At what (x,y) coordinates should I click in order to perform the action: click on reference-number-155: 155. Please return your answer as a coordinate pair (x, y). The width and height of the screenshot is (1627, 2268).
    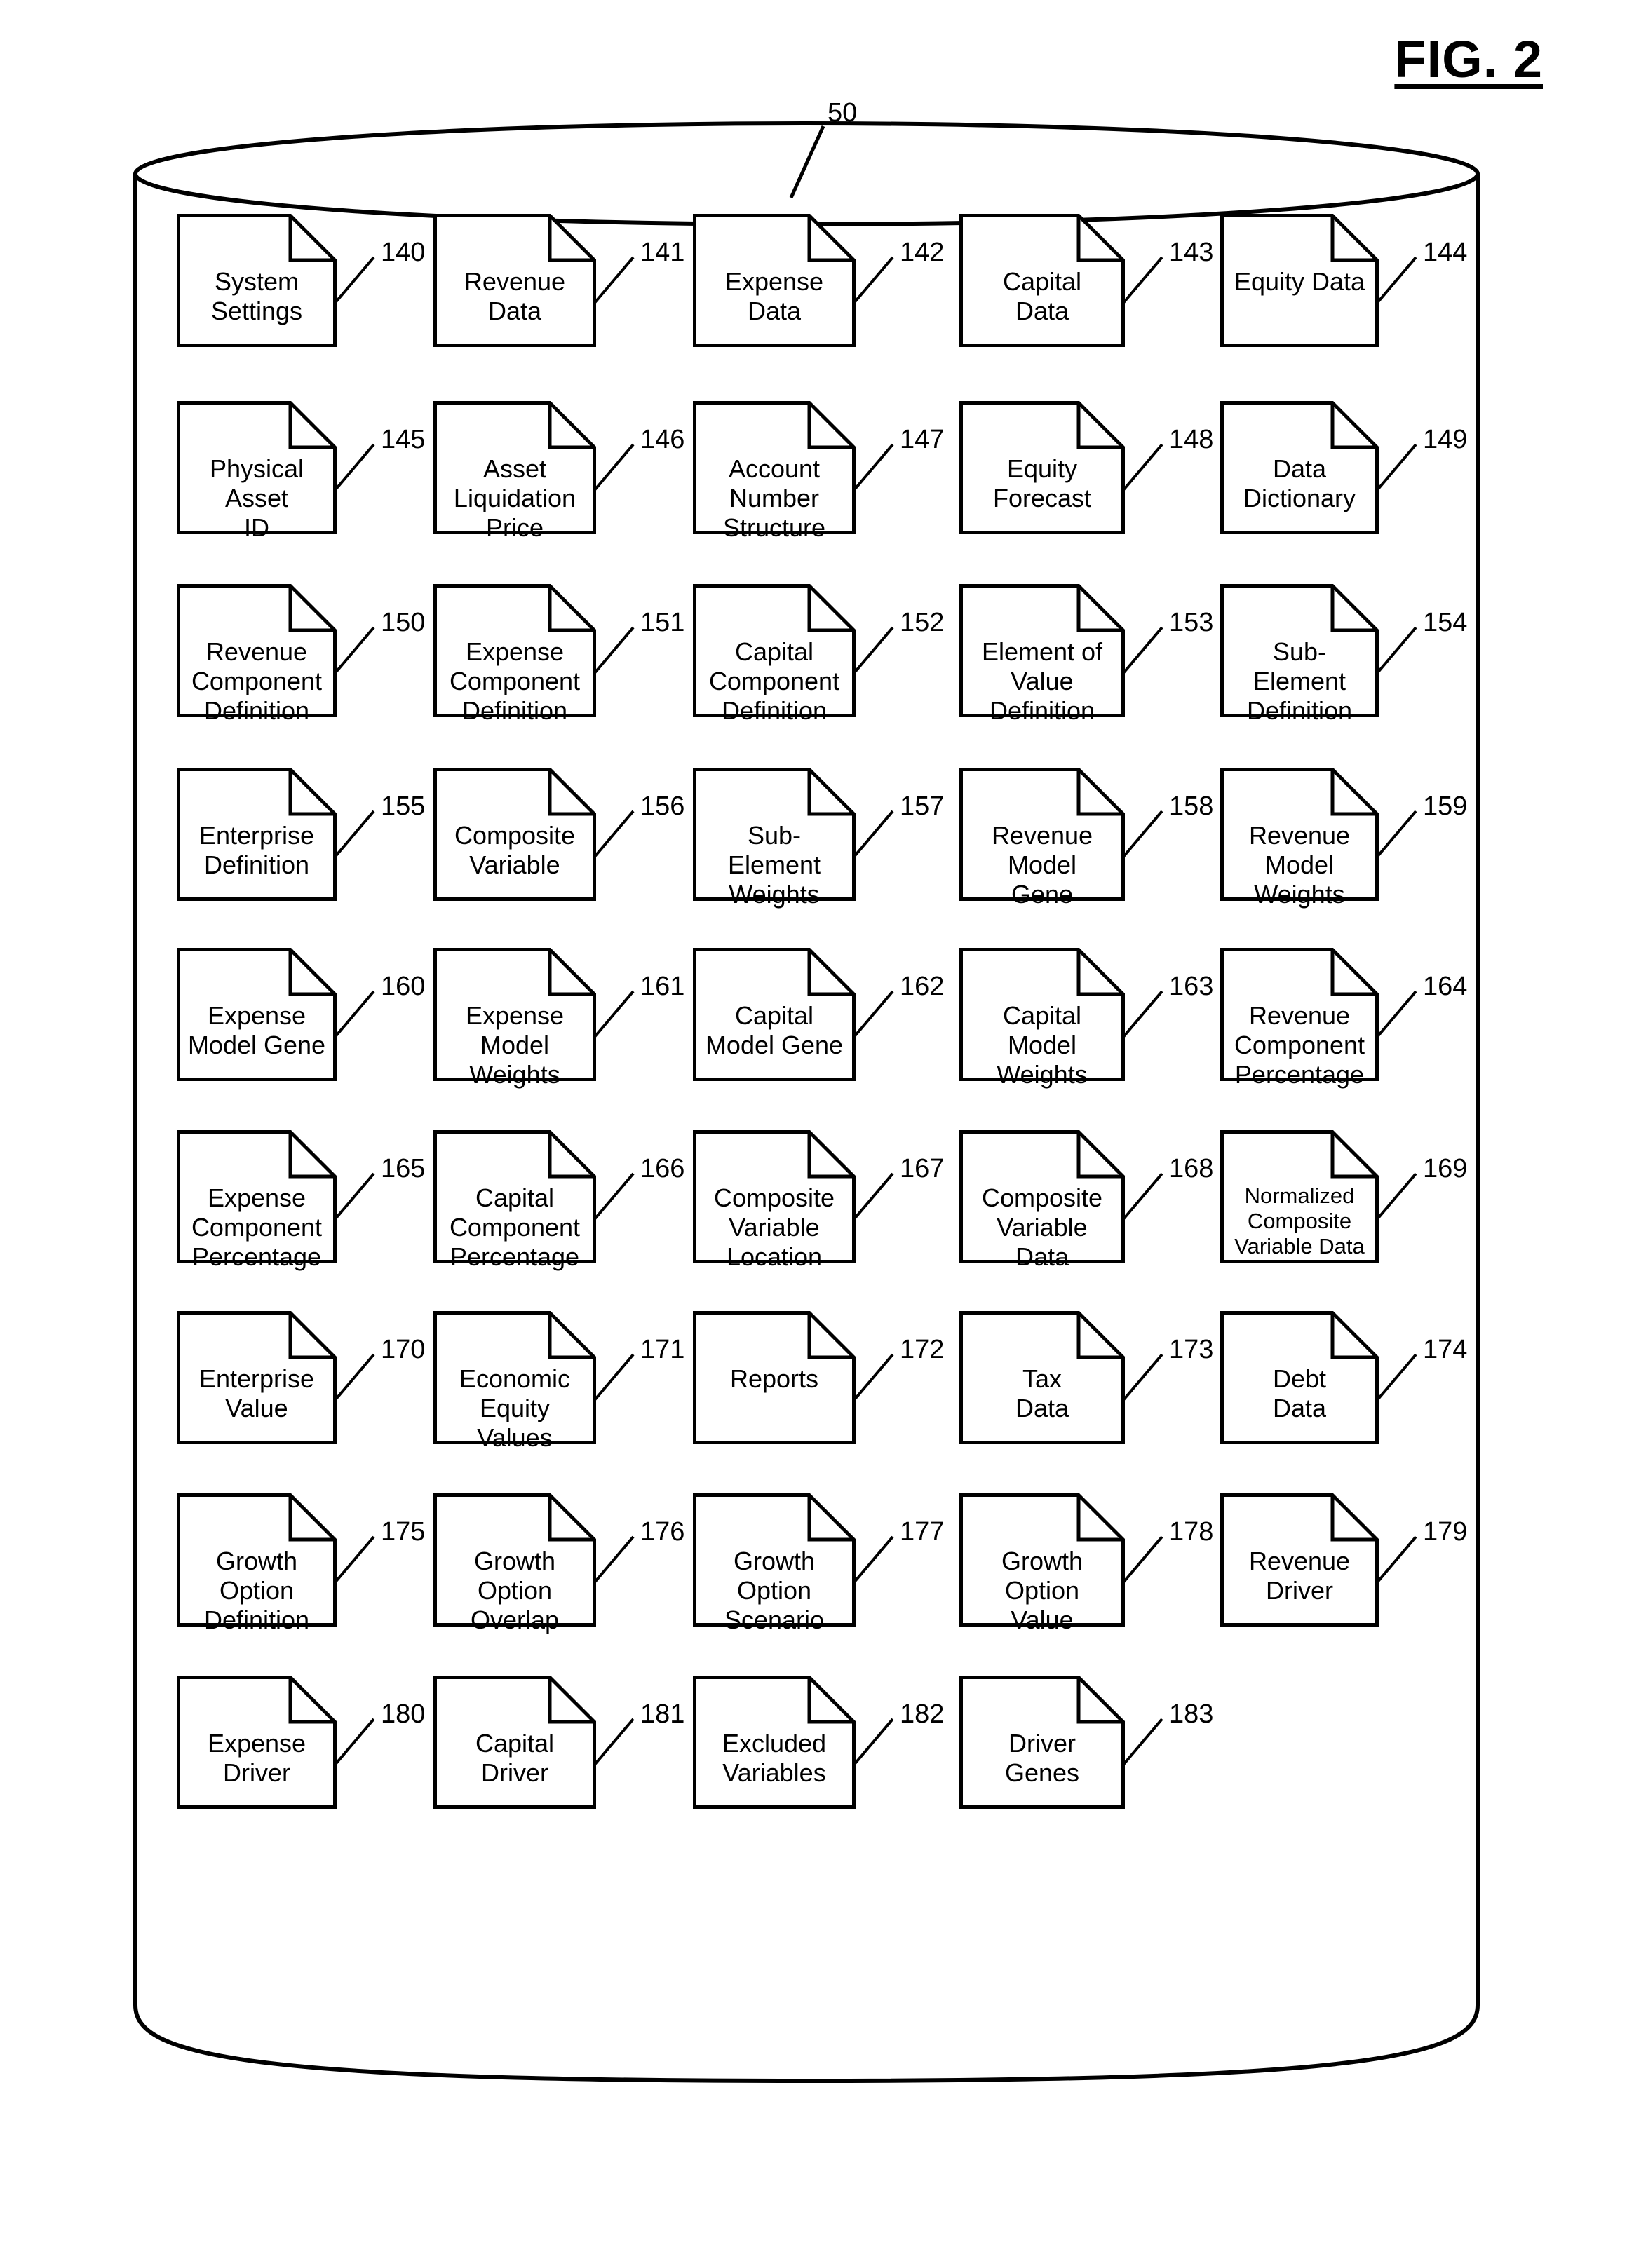
    Looking at the image, I should click on (404, 806).